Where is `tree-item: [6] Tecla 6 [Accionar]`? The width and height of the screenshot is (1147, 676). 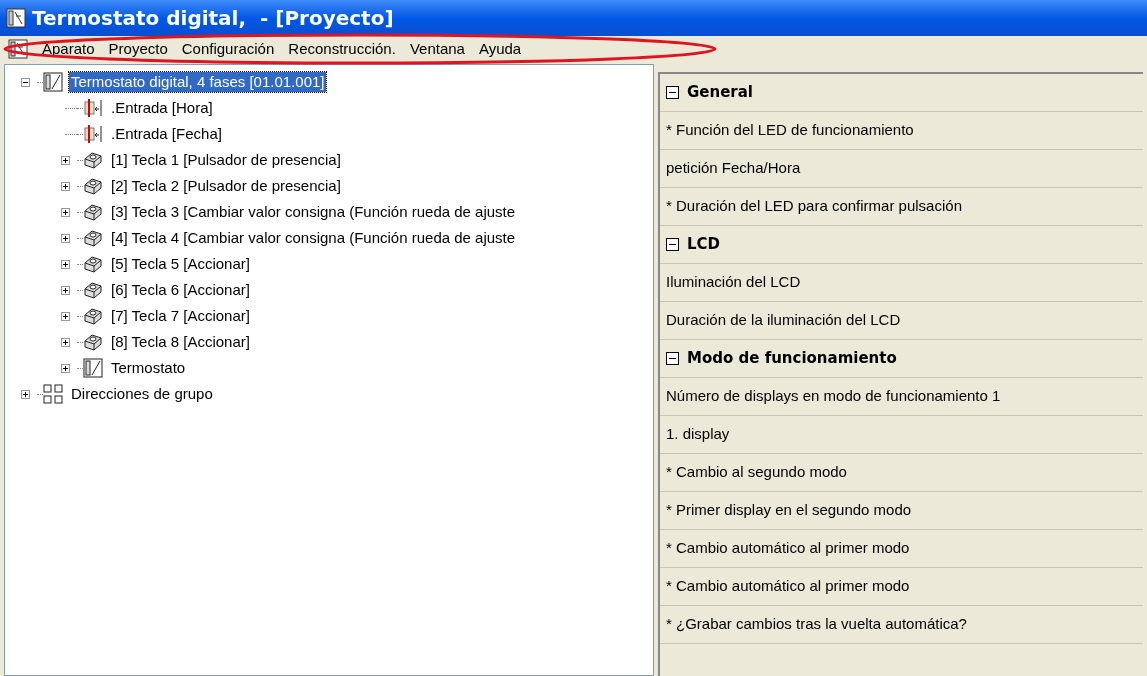
tree-item: [6] Tecla 6 [Accionar] is located at coordinates (180, 290).